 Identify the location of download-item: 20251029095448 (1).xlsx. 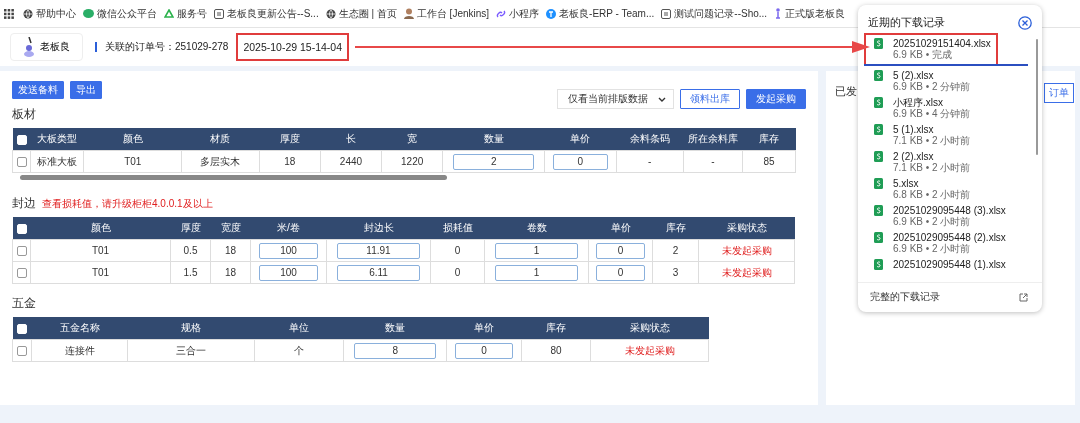
(953, 264).